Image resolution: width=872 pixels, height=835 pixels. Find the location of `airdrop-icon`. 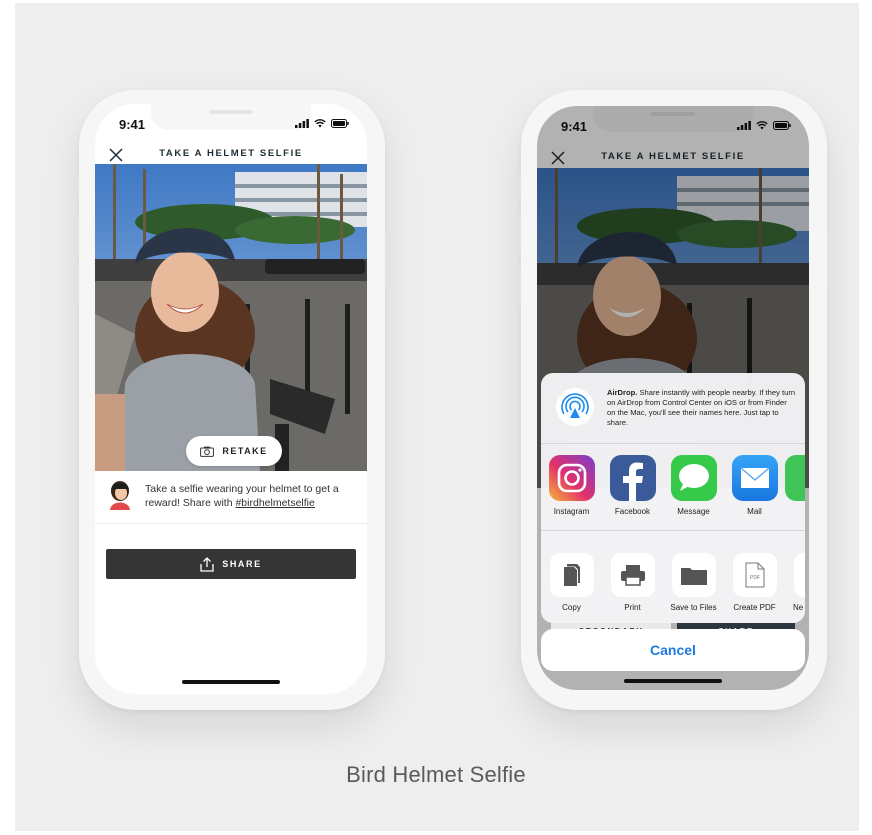

airdrop-icon is located at coordinates (575, 407).